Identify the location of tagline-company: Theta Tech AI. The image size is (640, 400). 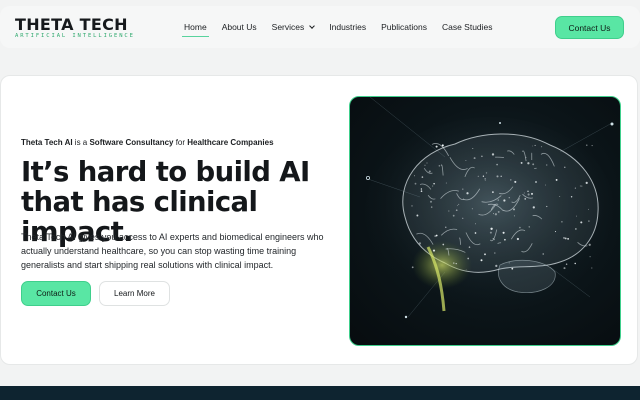
(47, 142).